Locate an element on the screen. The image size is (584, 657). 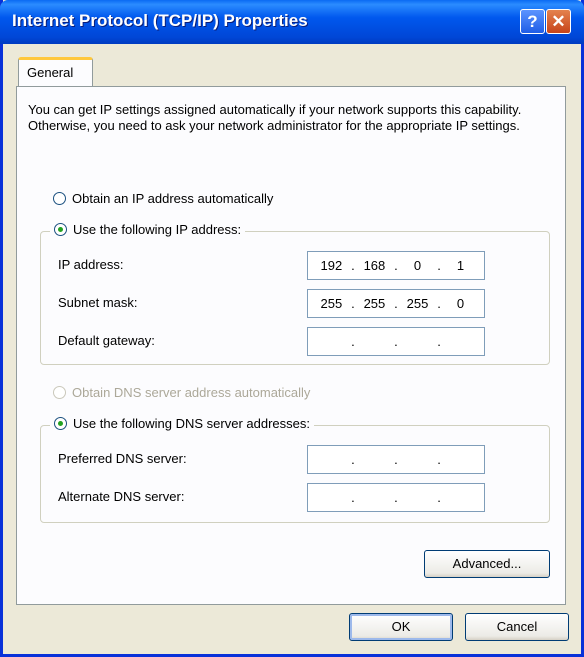
close-button: ✕ is located at coordinates (558, 21).